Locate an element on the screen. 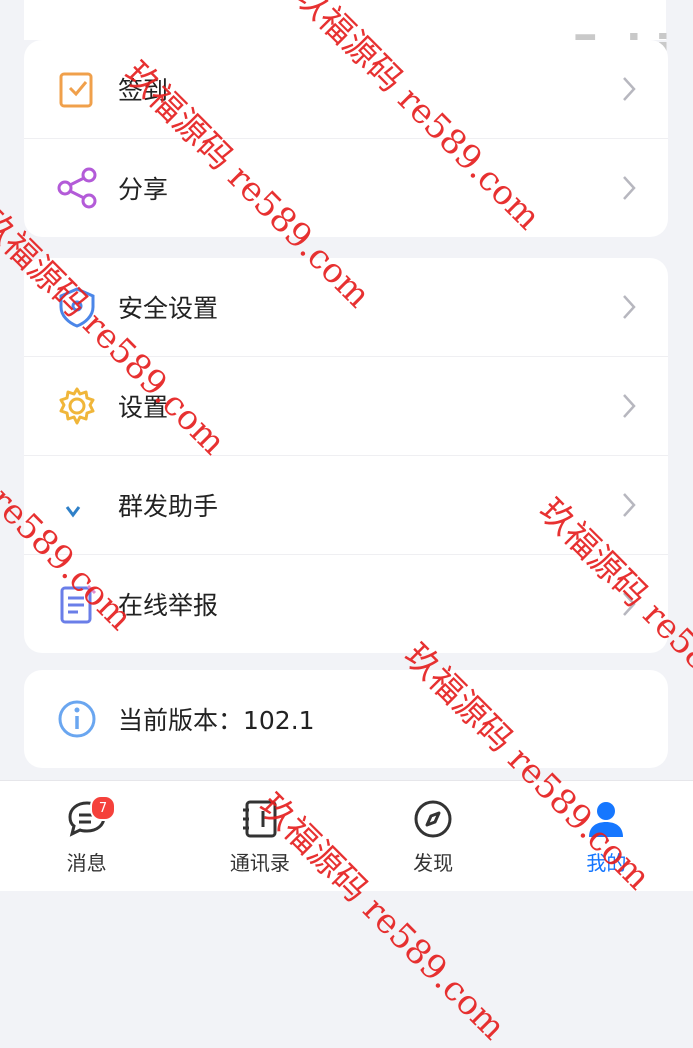 Image resolution: width=693 pixels, height=1048 pixels. report-icon is located at coordinates (77, 604).